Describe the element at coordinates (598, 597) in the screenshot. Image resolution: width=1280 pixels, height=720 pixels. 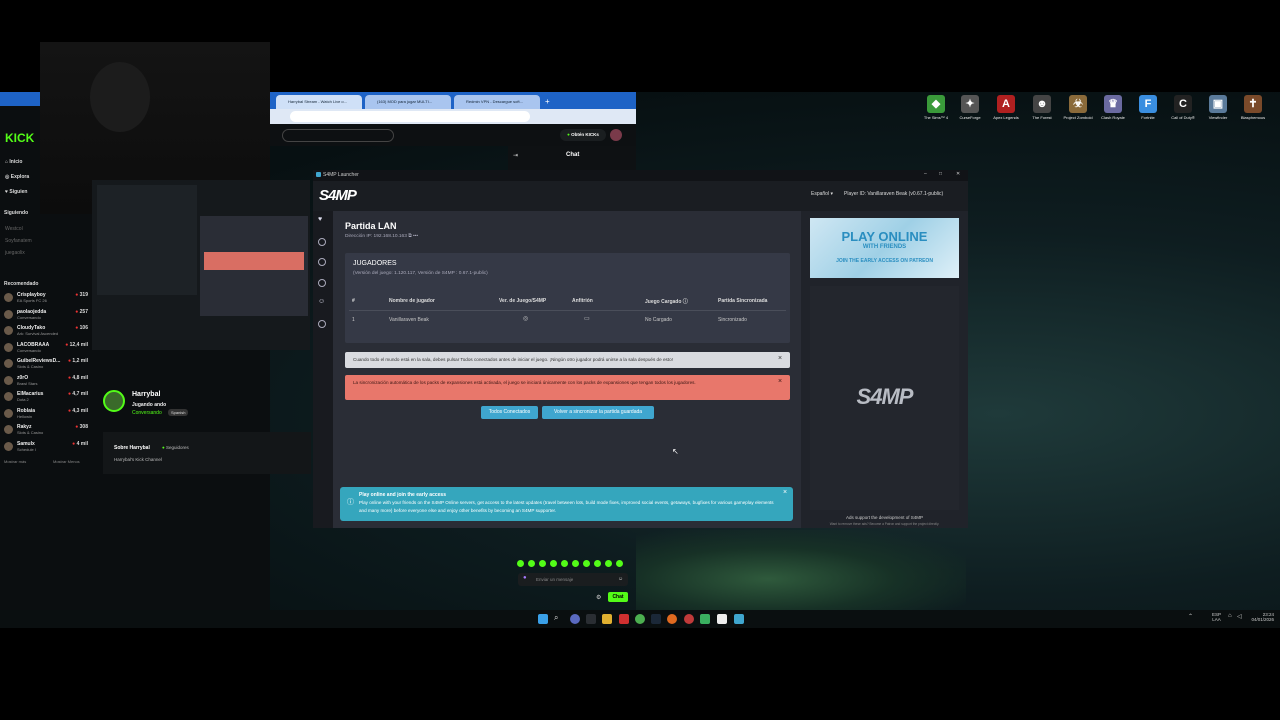
I see `settings-icon: ⚙` at that location.